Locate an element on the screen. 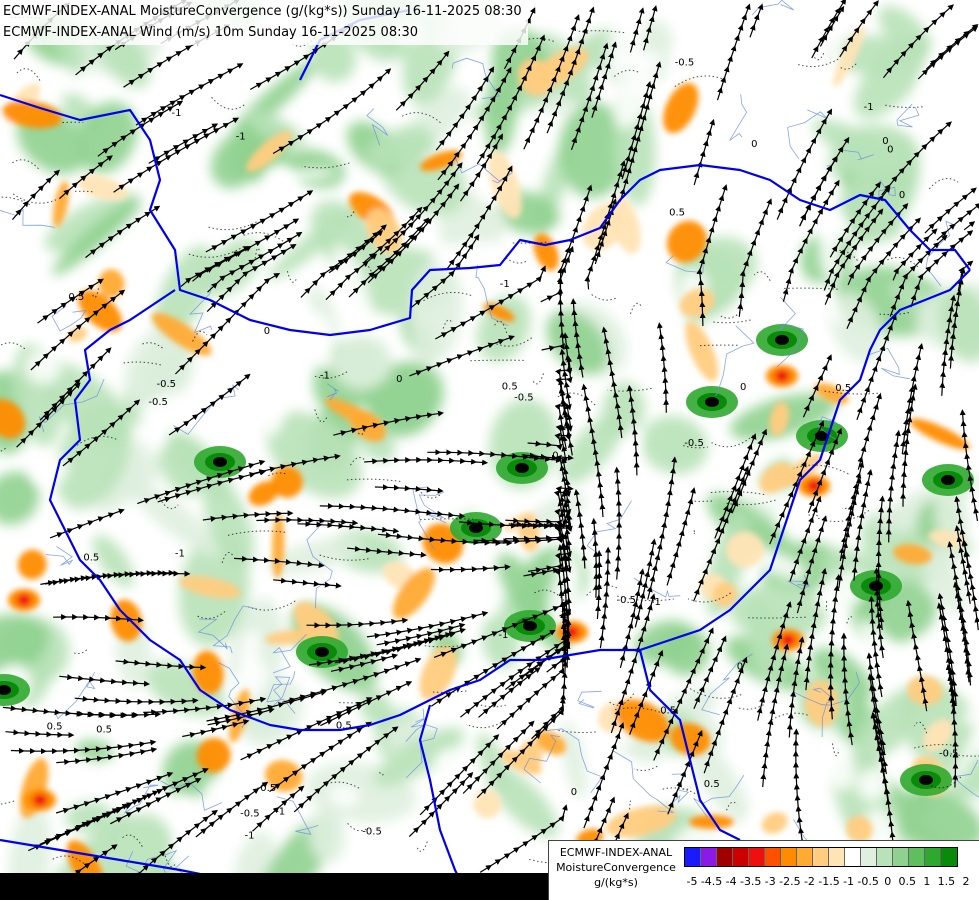 This screenshot has width=979, height=900. legend-color-bar is located at coordinates (821, 857).